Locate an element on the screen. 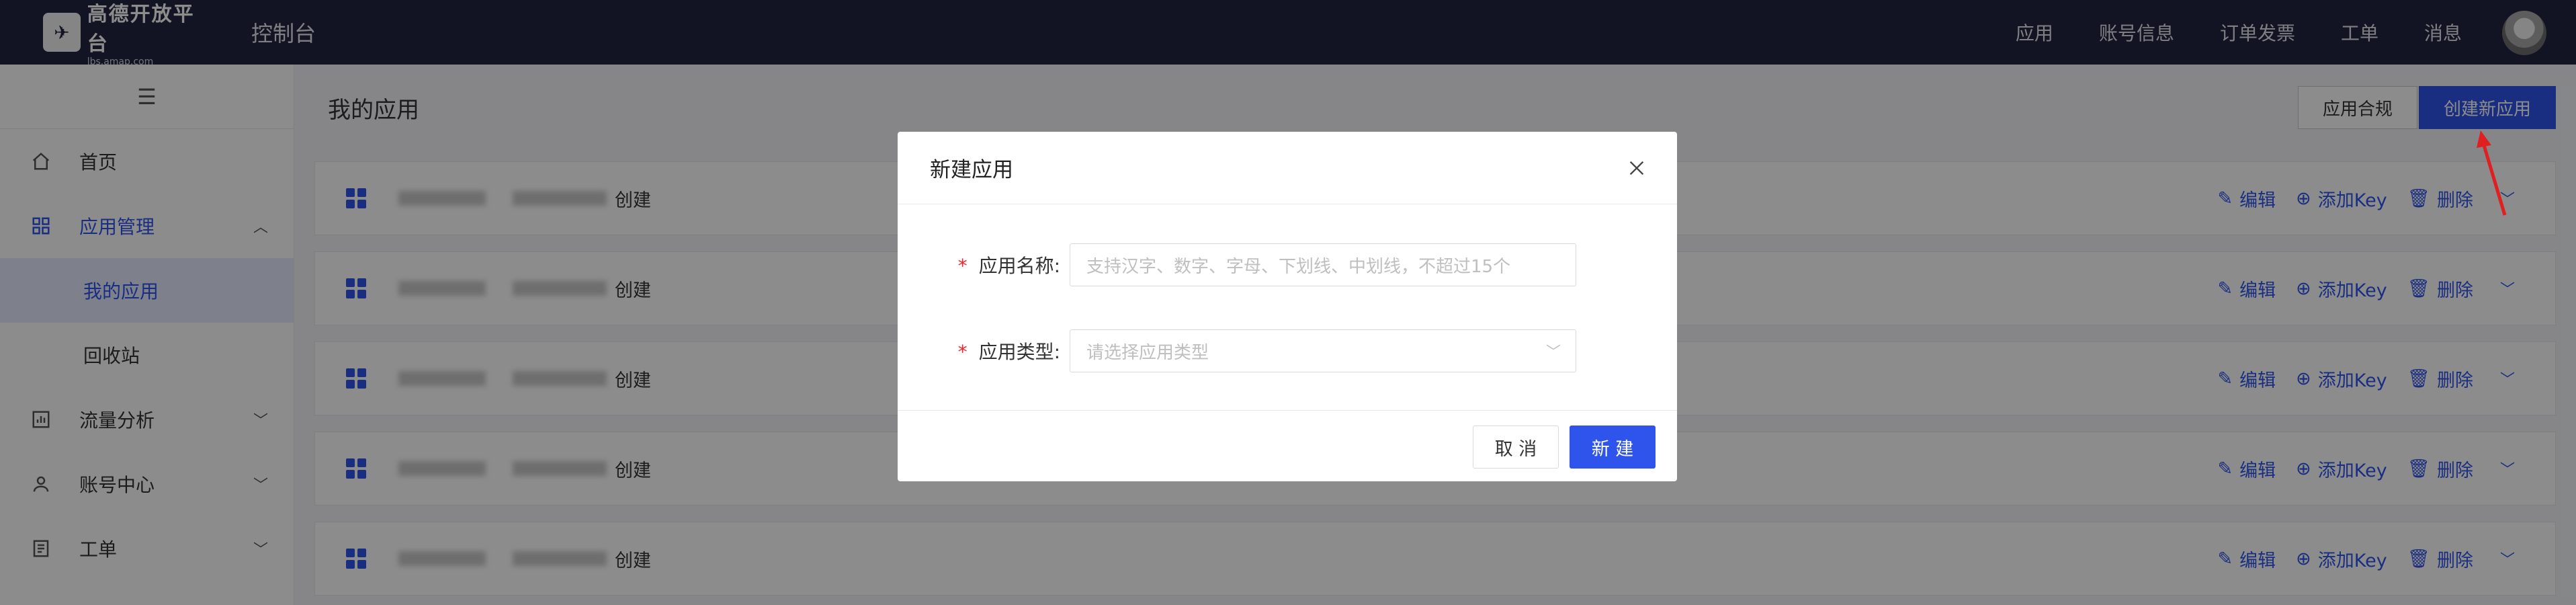  app-name-placeholder: 支持汉字、数字、字母、下划线、中划线，不超过15个 is located at coordinates (1298, 266).